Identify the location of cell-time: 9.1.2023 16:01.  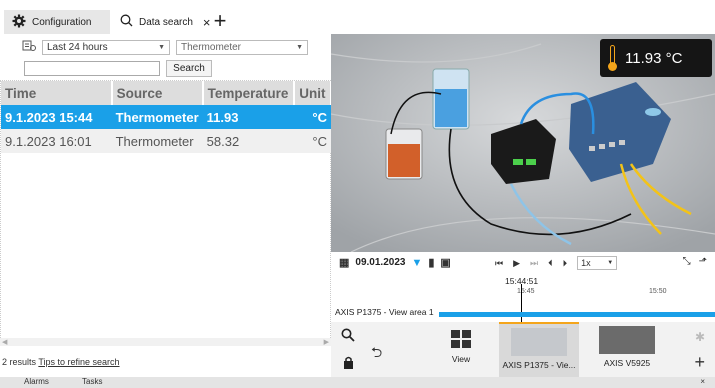
(56, 141).